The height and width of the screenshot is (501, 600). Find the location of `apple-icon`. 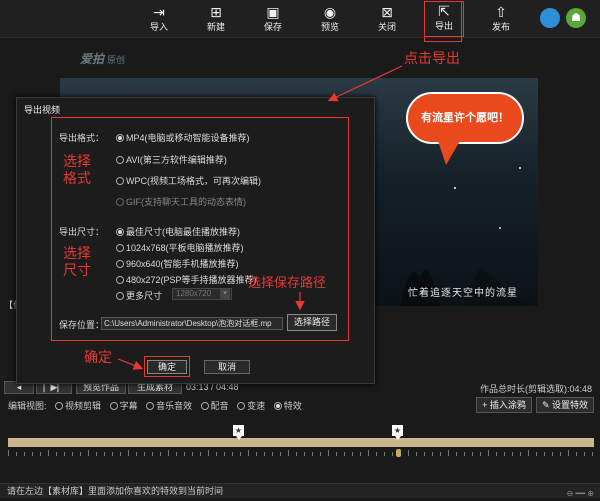

apple-icon is located at coordinates (550, 18).